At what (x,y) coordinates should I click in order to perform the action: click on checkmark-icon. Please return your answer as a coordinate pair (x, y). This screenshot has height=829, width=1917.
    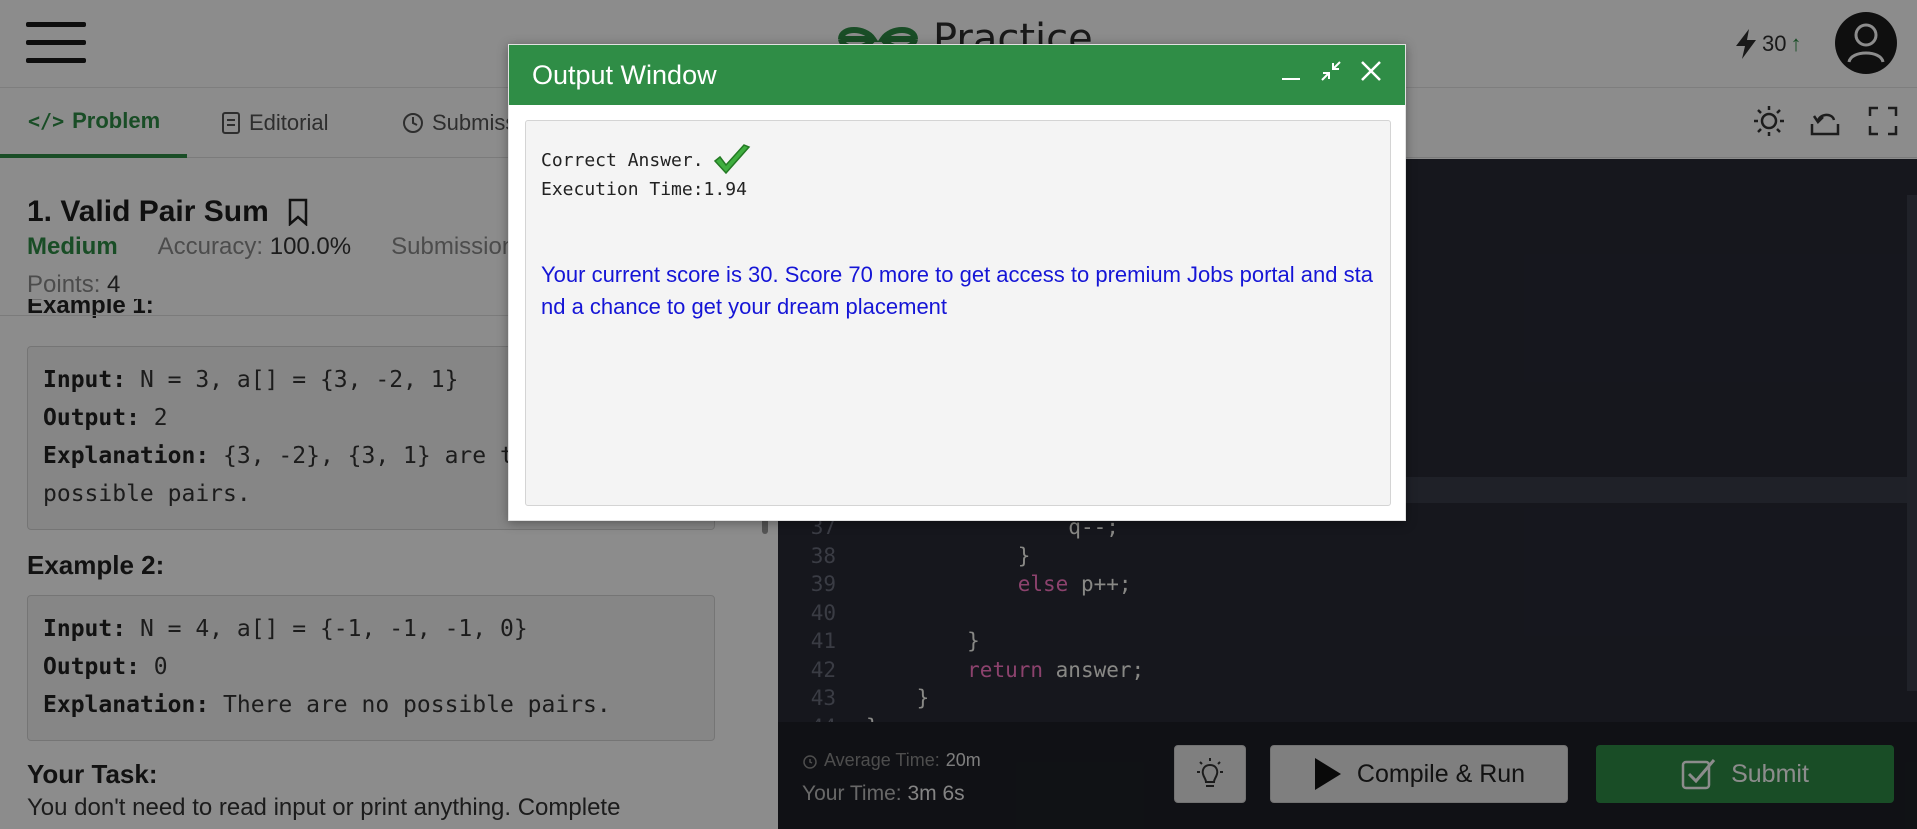
    Looking at the image, I should click on (731, 159).